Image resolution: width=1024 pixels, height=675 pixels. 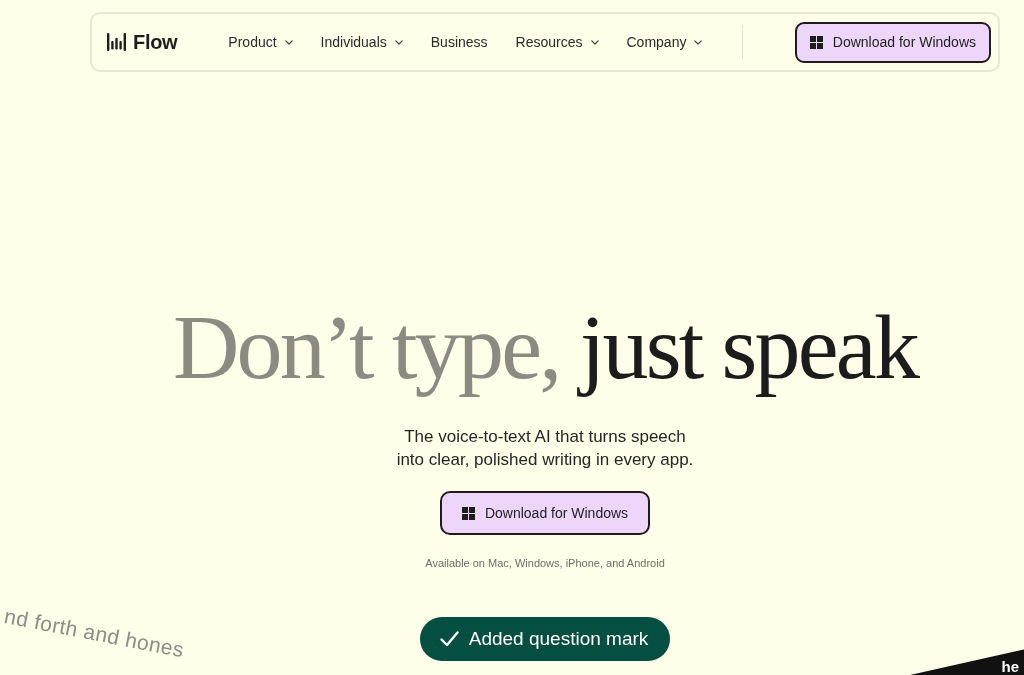 What do you see at coordinates (361, 42) in the screenshot?
I see `nav-link: Individuals` at bounding box center [361, 42].